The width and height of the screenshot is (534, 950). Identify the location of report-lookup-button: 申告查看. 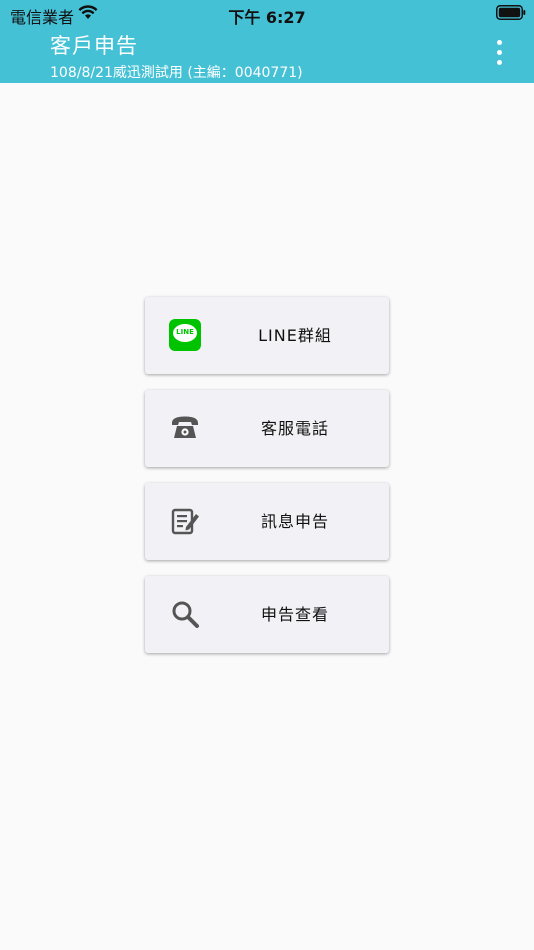
(267, 614).